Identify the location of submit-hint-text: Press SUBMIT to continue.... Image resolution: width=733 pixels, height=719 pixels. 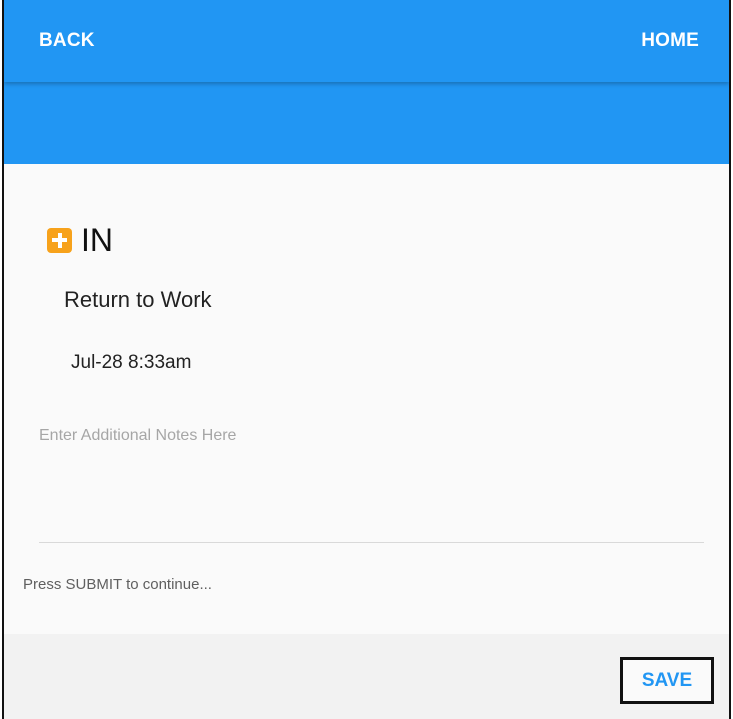
(117, 584).